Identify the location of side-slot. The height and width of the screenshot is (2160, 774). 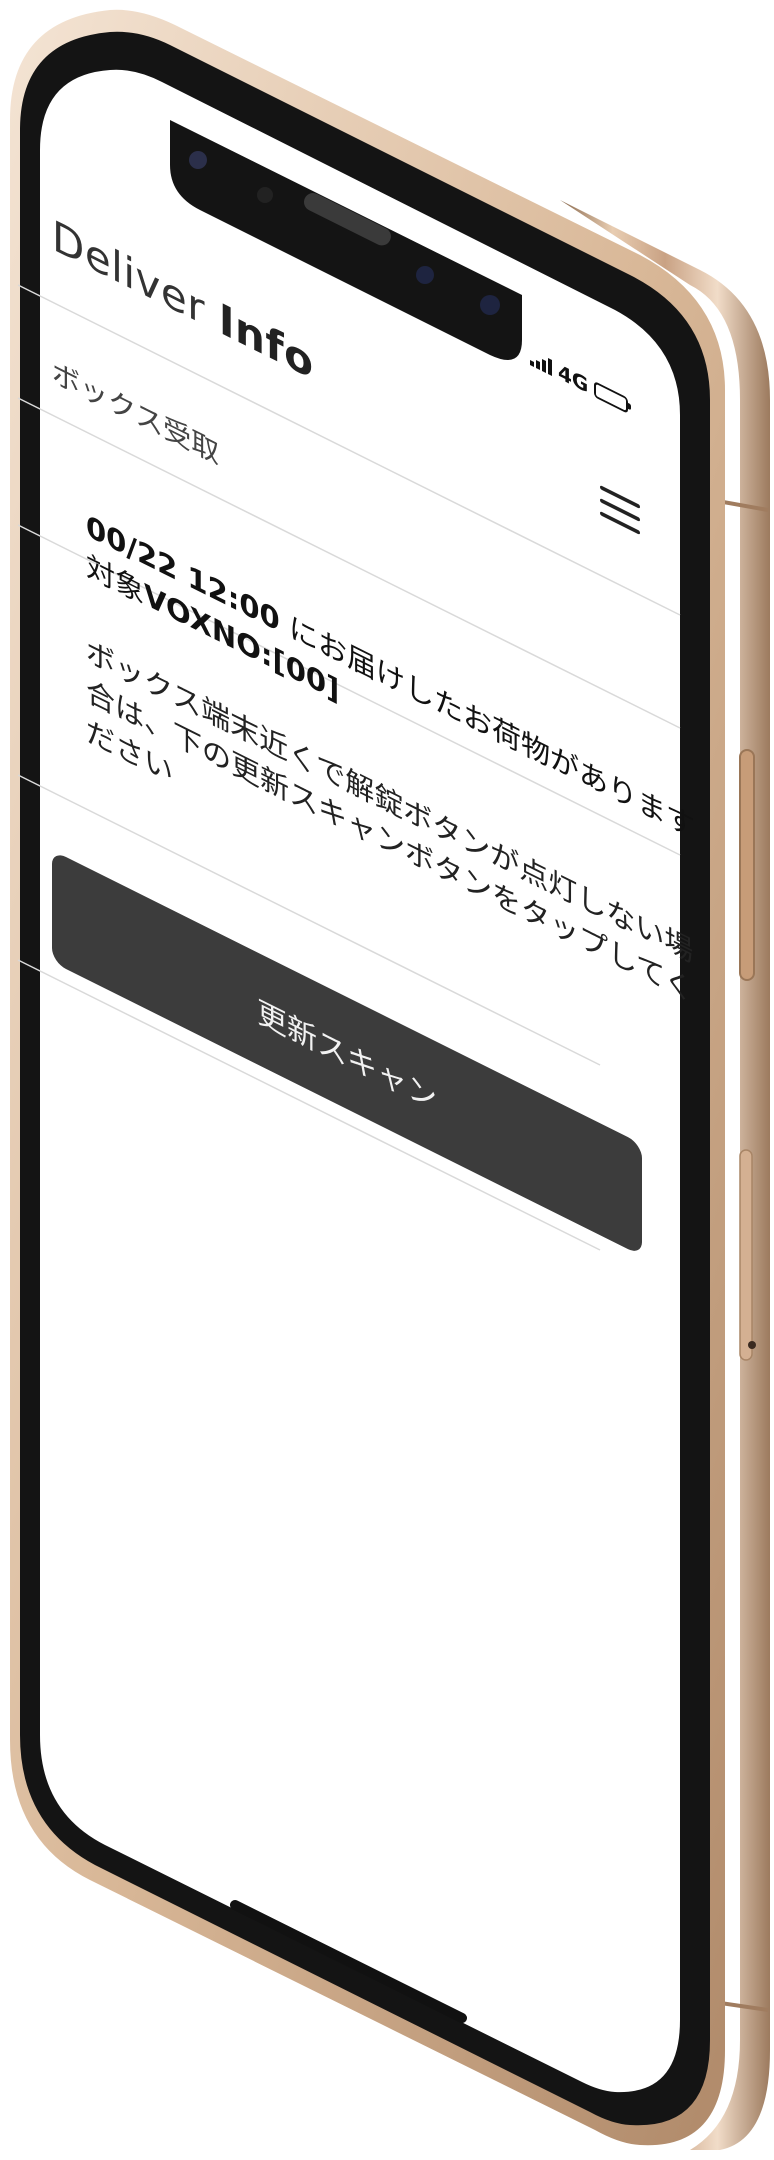
(746, 1255).